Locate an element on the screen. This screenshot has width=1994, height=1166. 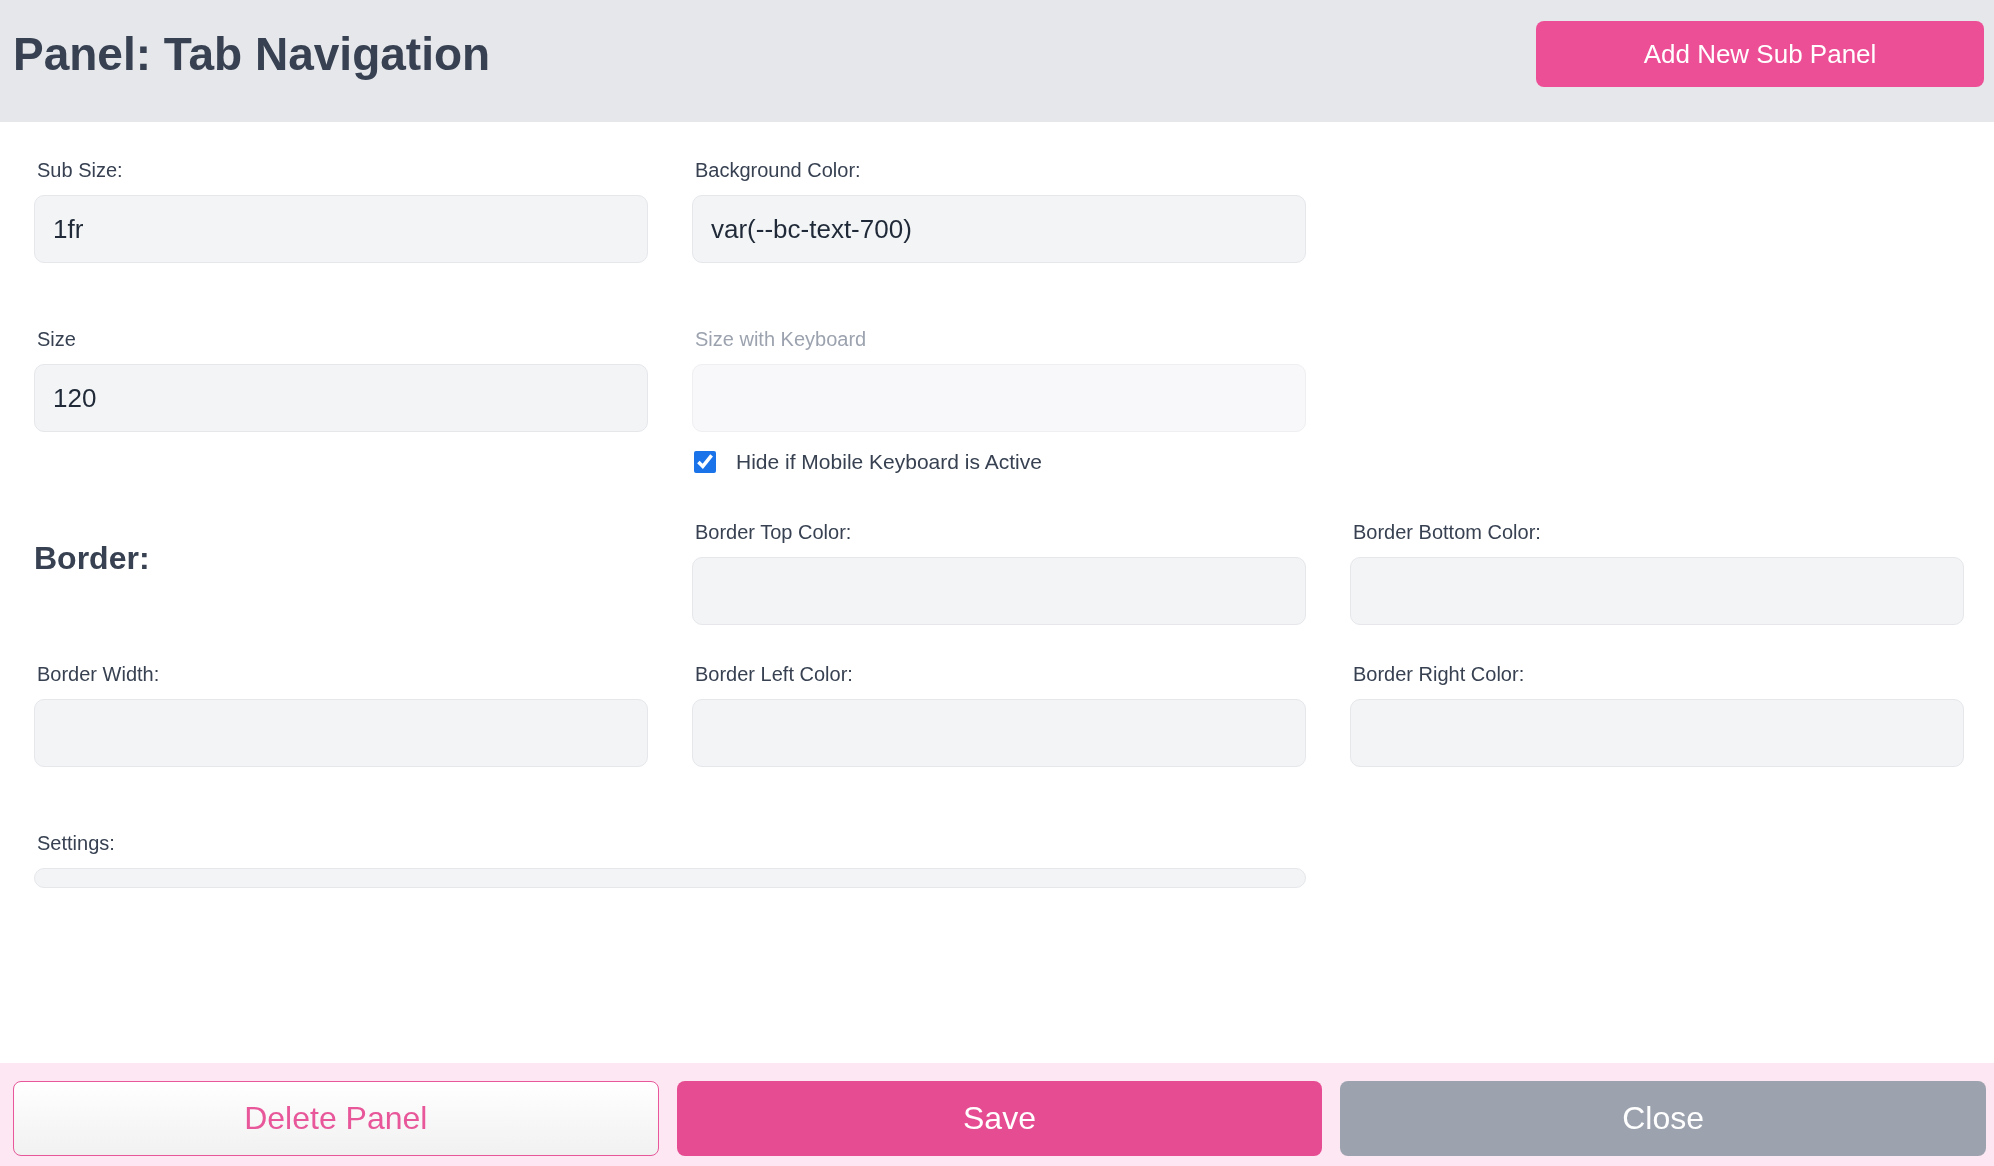
panel-title: Panel: Tab Navigation is located at coordinates (252, 54).